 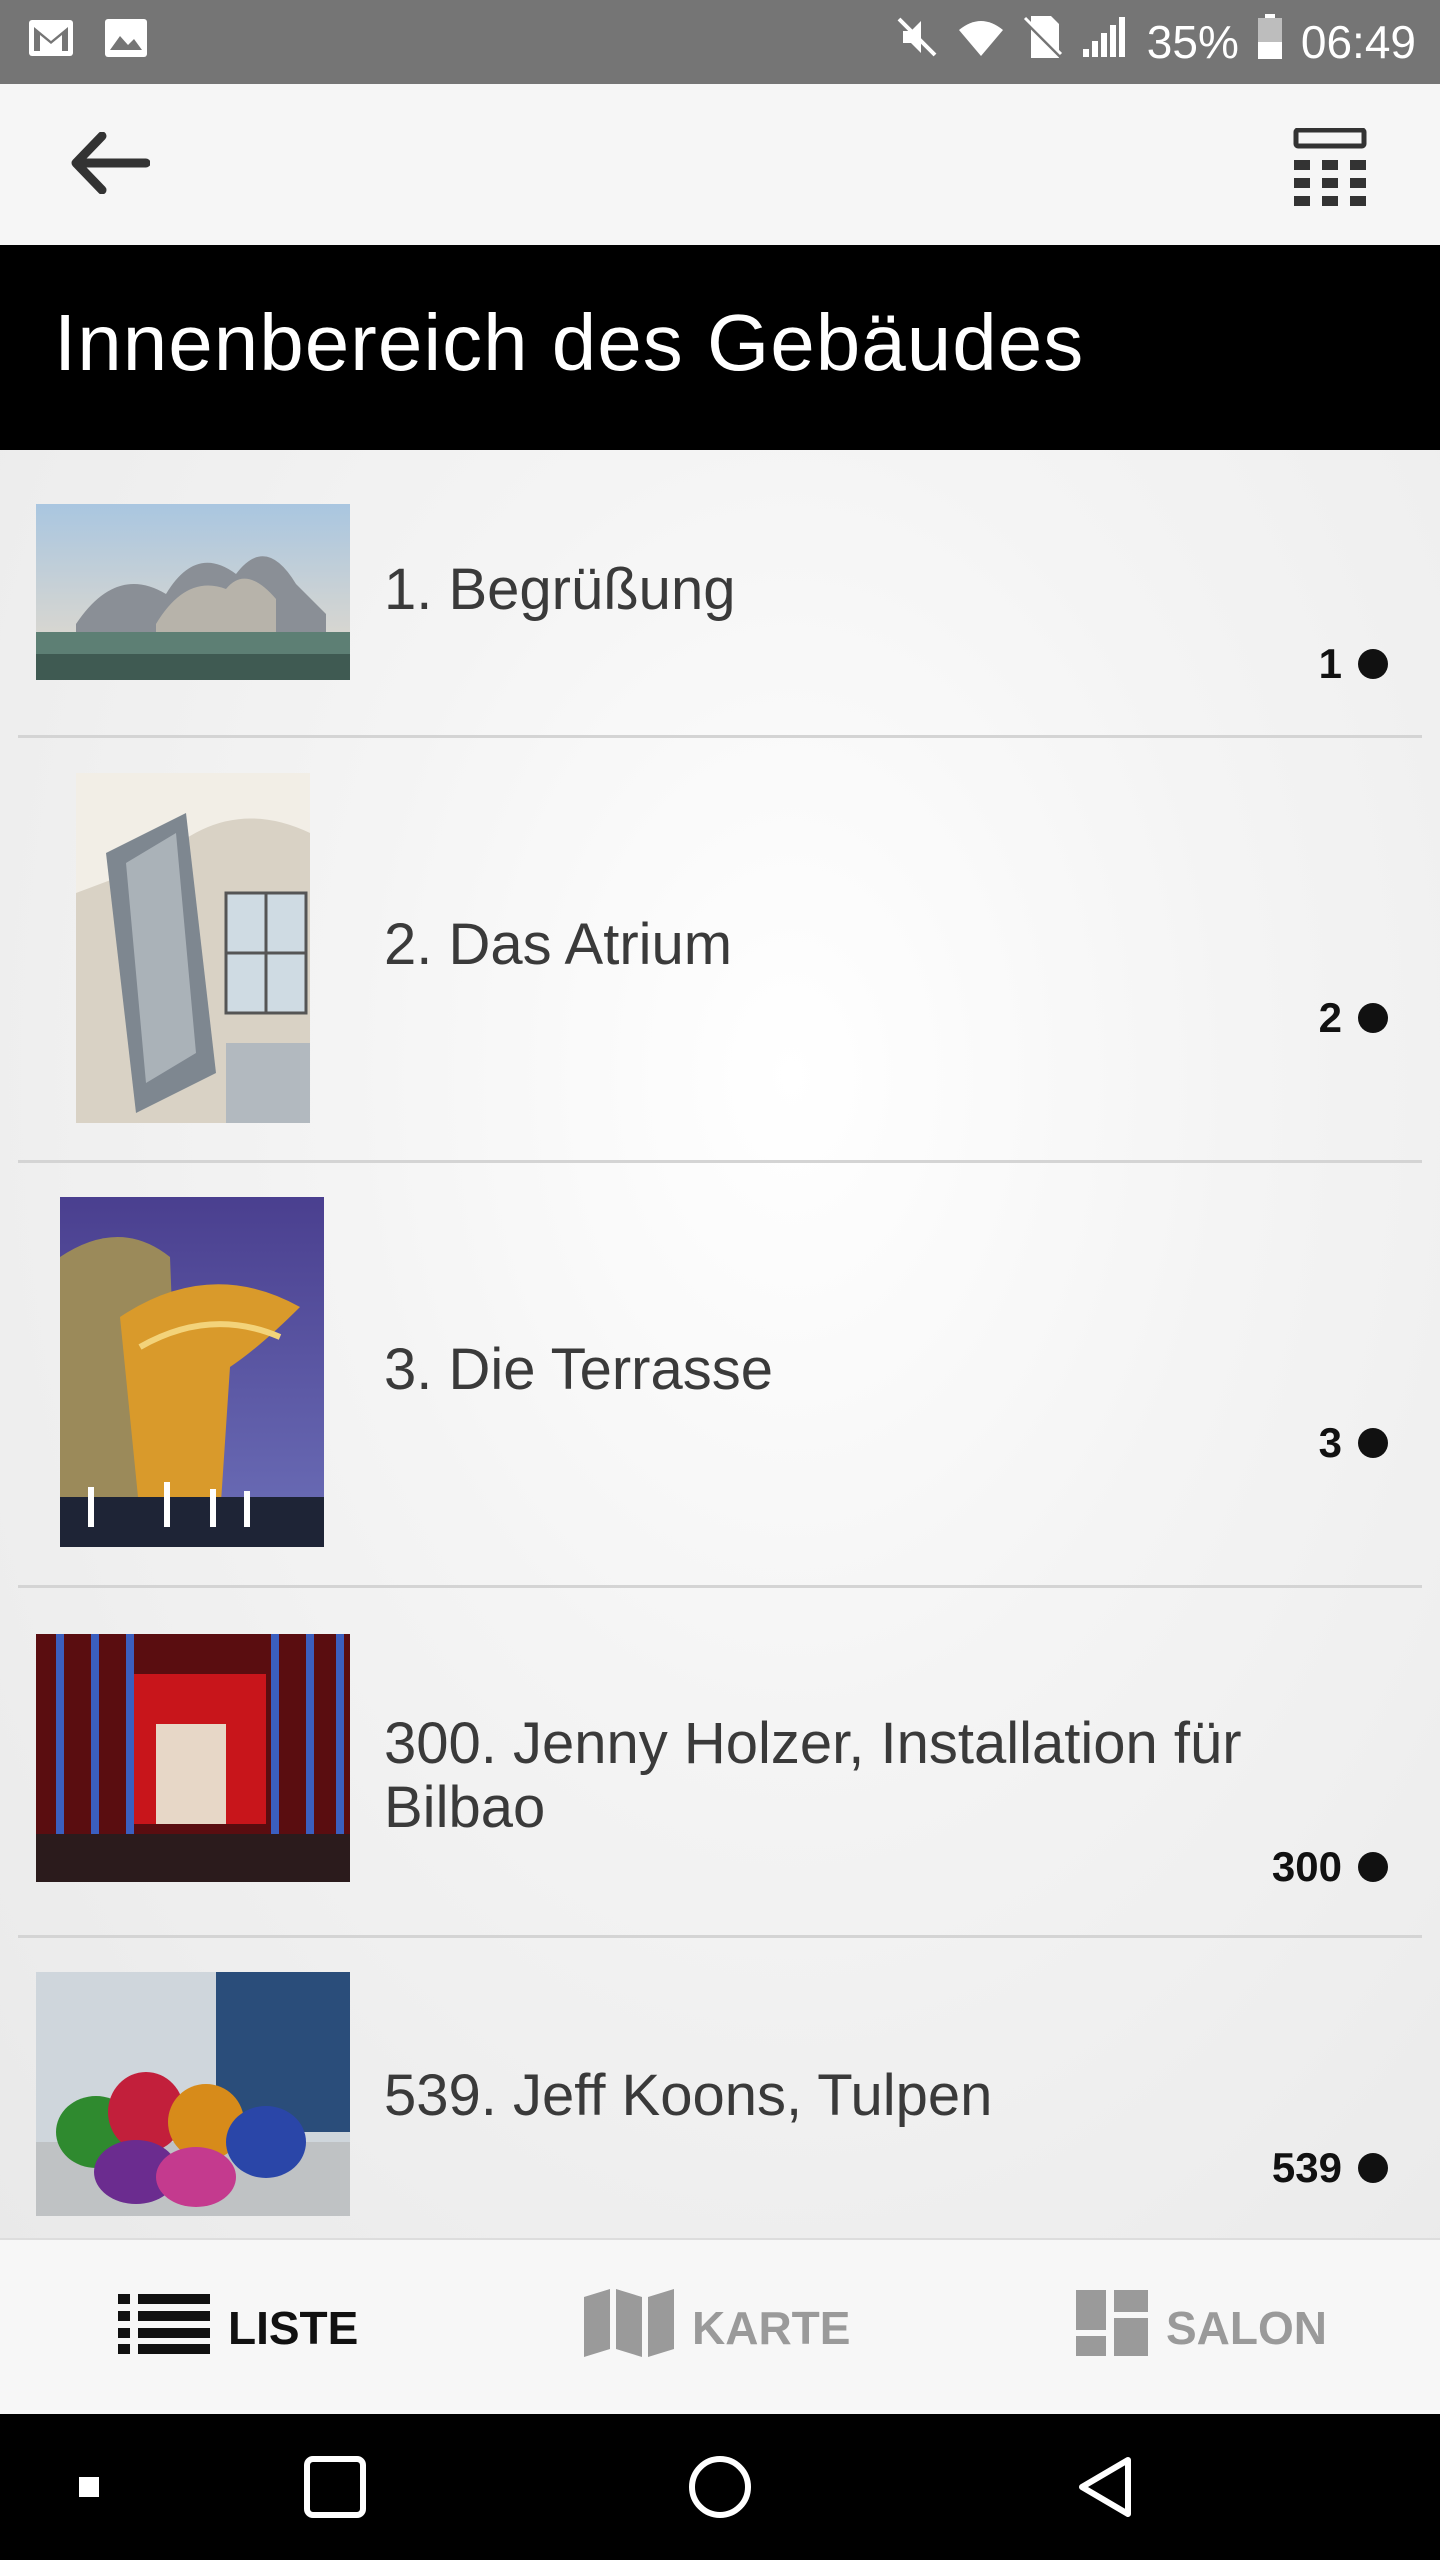 I want to click on recents-dot-icon, so click(x=89, y=2489).